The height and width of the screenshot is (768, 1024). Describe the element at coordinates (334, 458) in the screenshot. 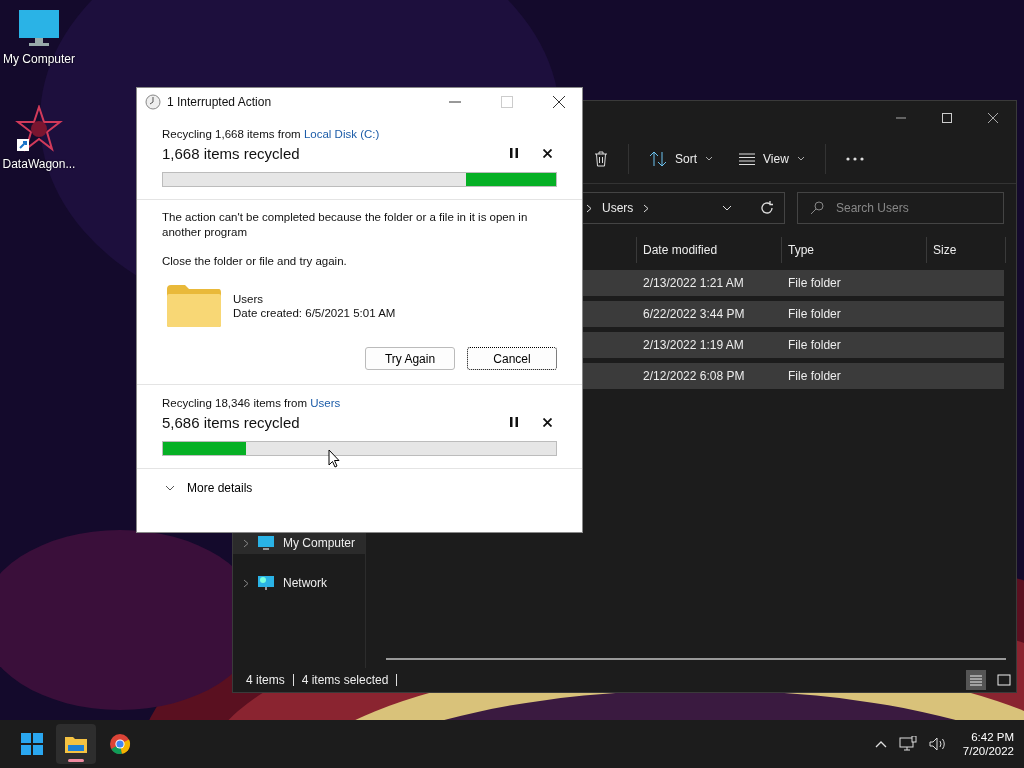

I see `mouse-cursor` at that location.